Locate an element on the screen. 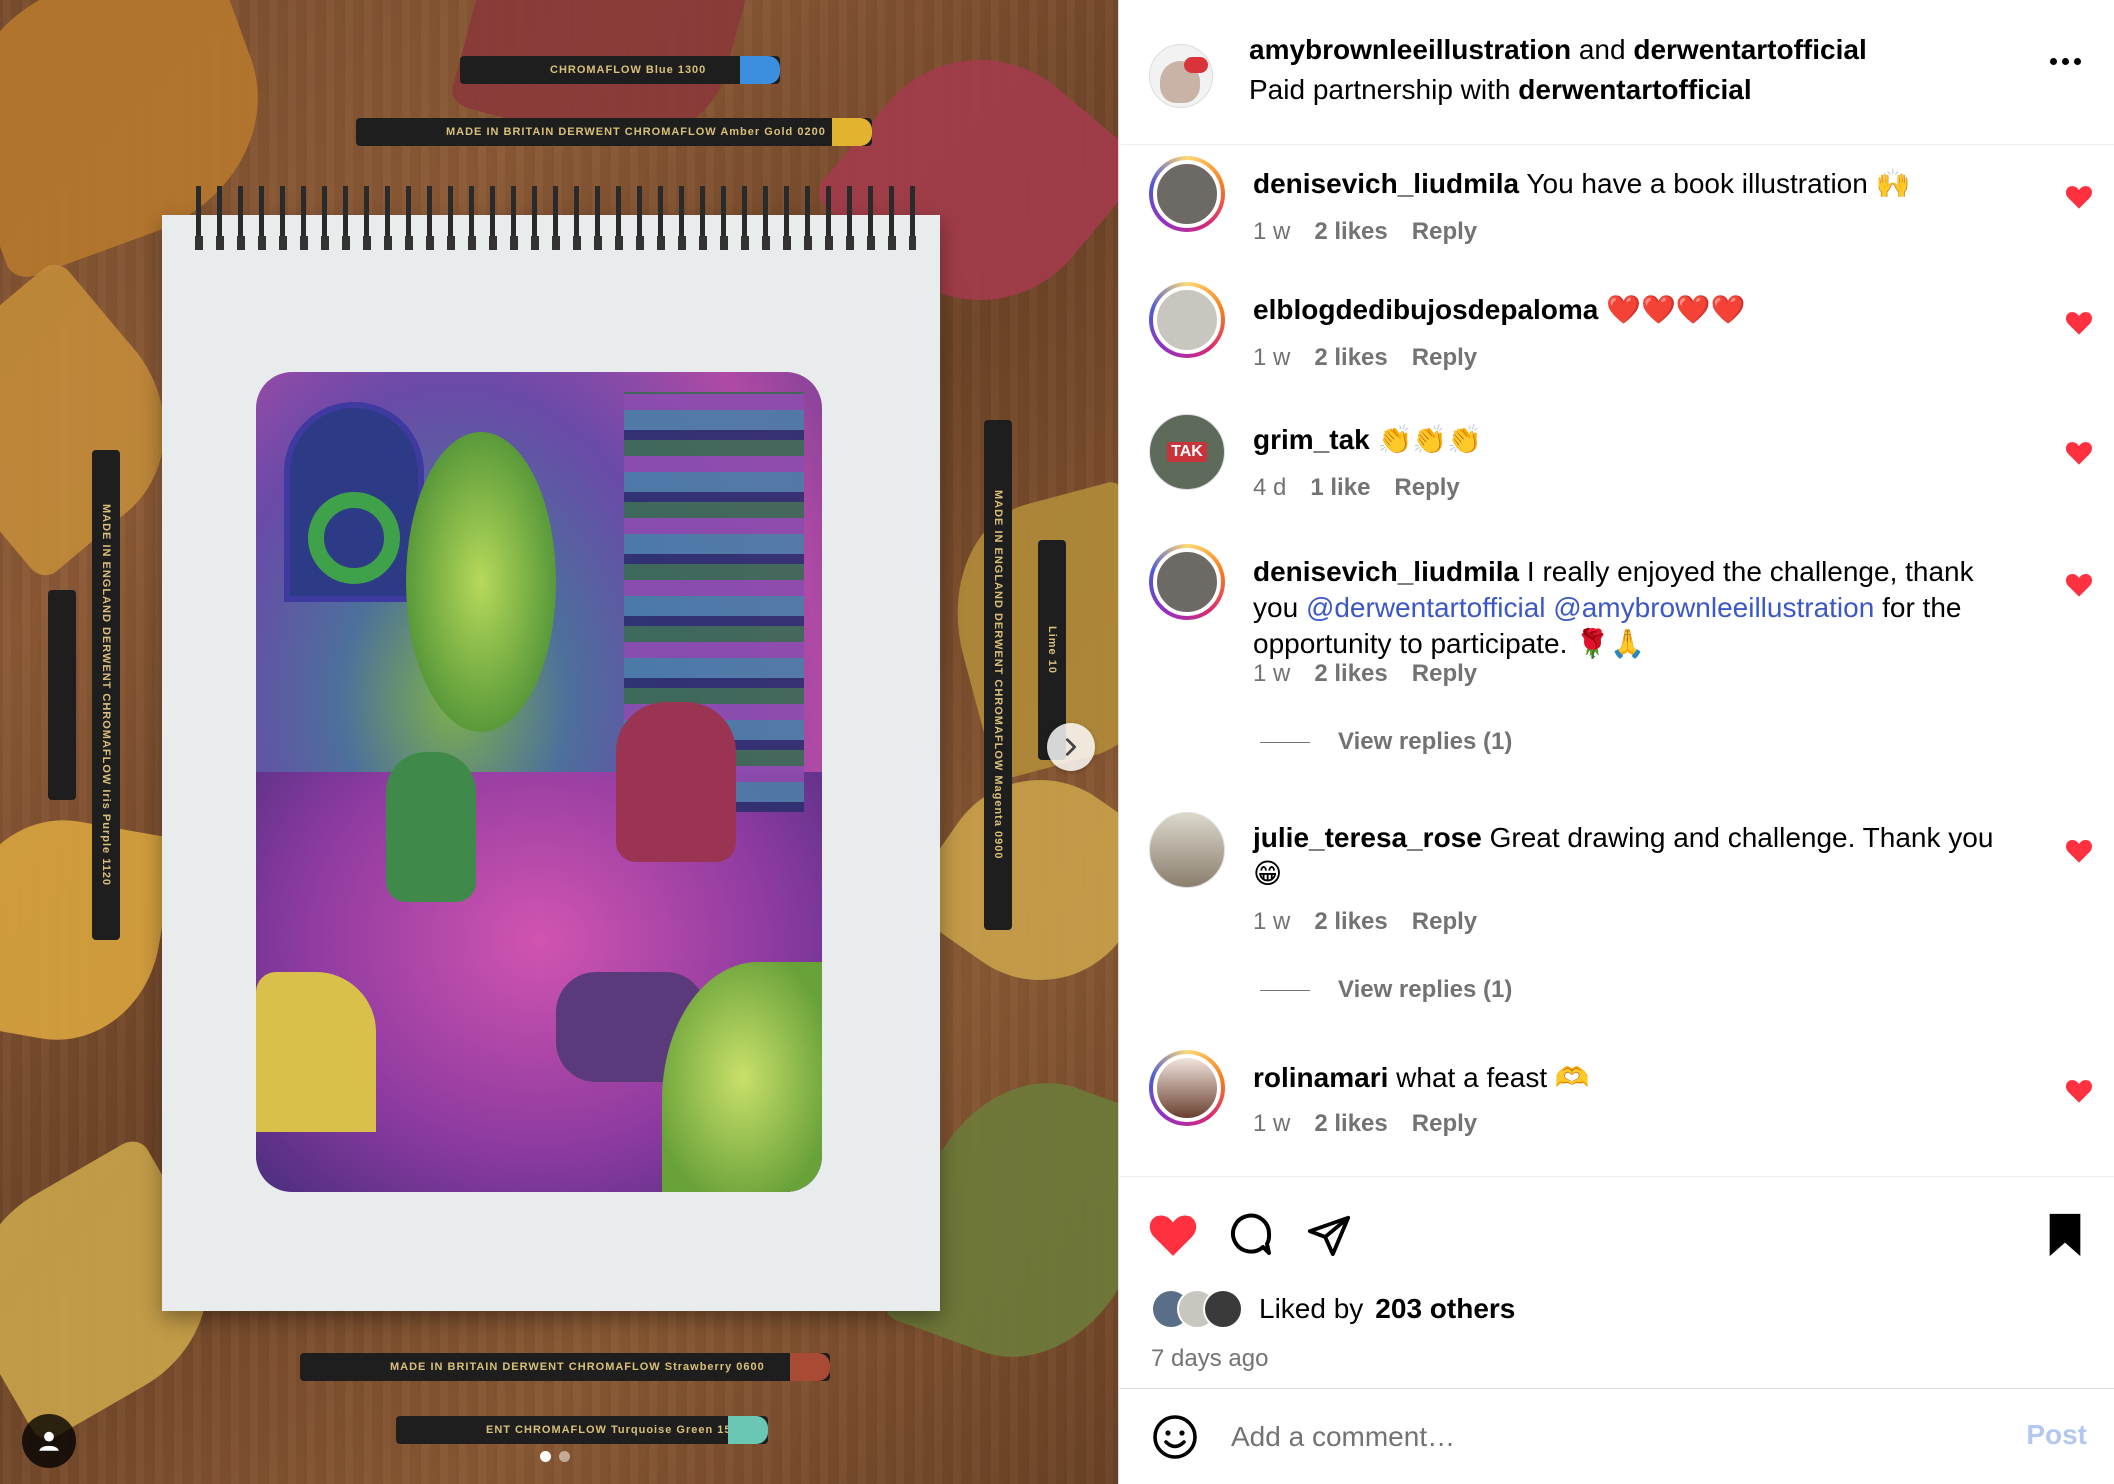 The width and height of the screenshot is (2114, 1484). comment-time: 4 d is located at coordinates (1270, 487).